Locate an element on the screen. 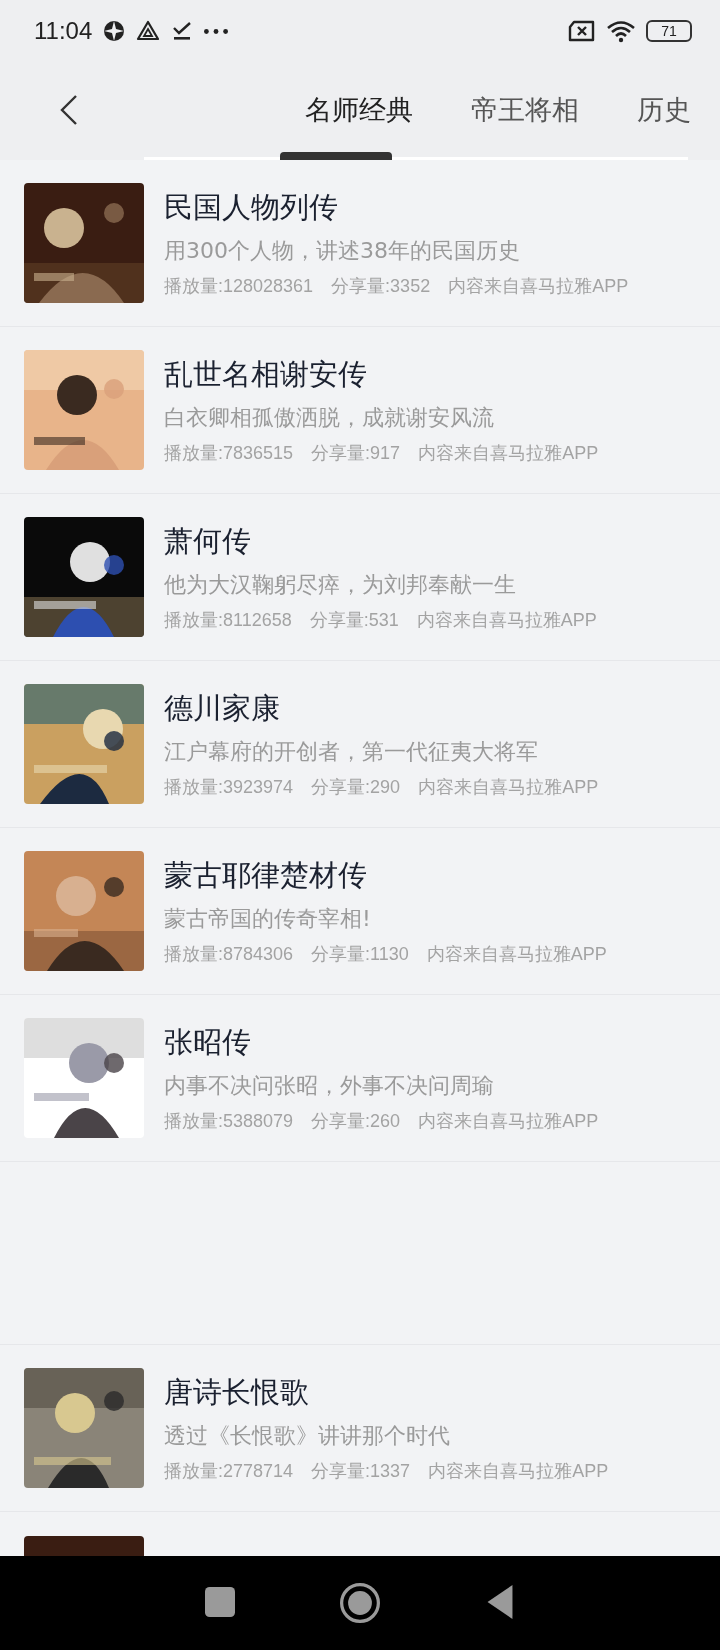 Image resolution: width=720 pixels, height=1650 pixels. share-count: 分享量:1130 is located at coordinates (360, 954).